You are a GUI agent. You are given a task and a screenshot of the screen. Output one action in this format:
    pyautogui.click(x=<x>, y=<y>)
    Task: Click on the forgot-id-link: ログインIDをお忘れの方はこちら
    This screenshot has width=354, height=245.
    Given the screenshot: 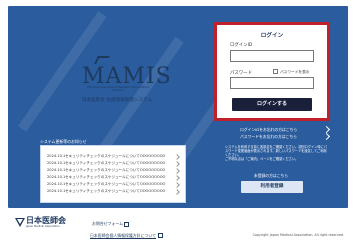 What is the action you would take?
    pyautogui.click(x=268, y=130)
    